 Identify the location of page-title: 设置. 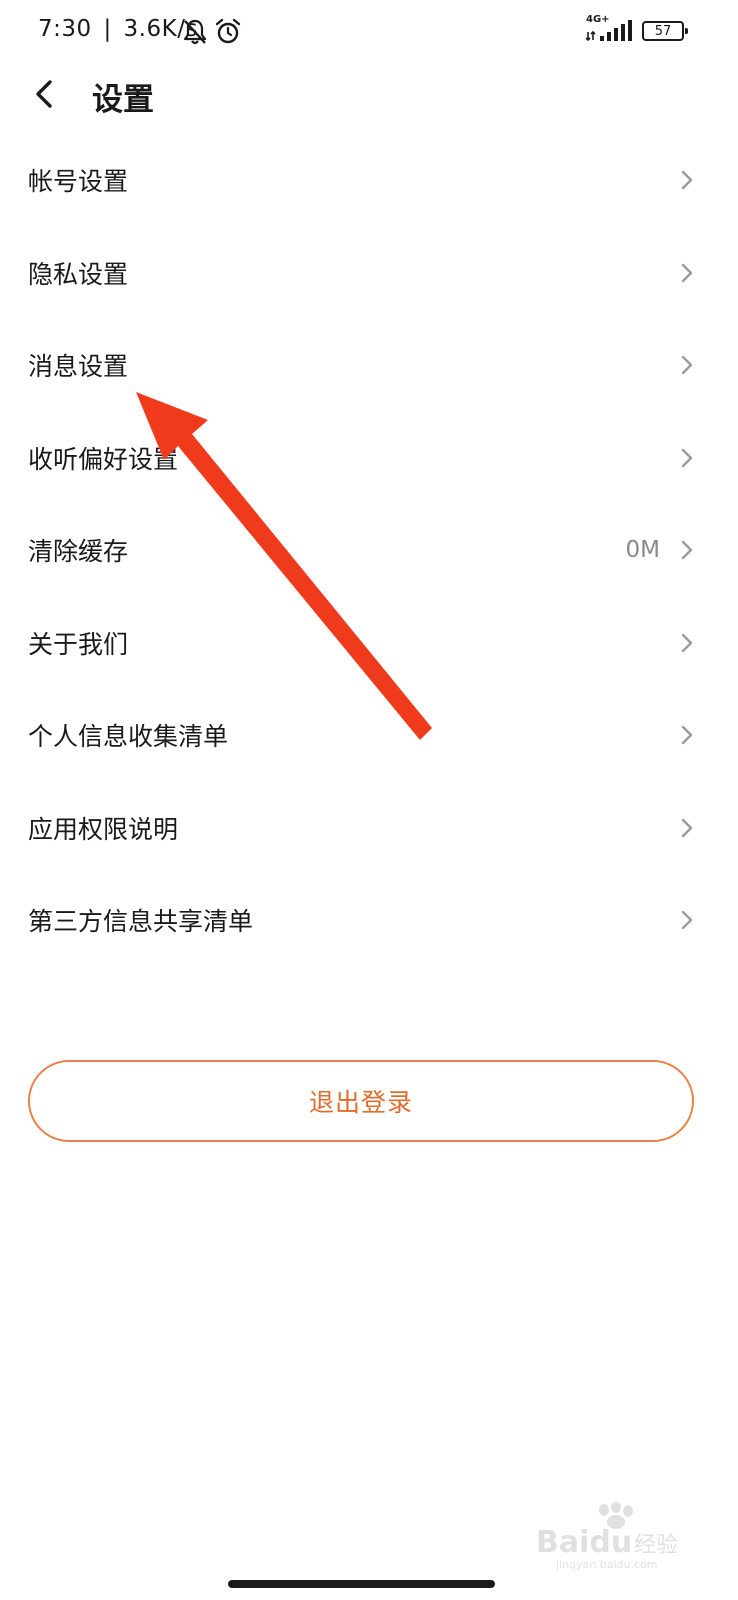
(123, 100).